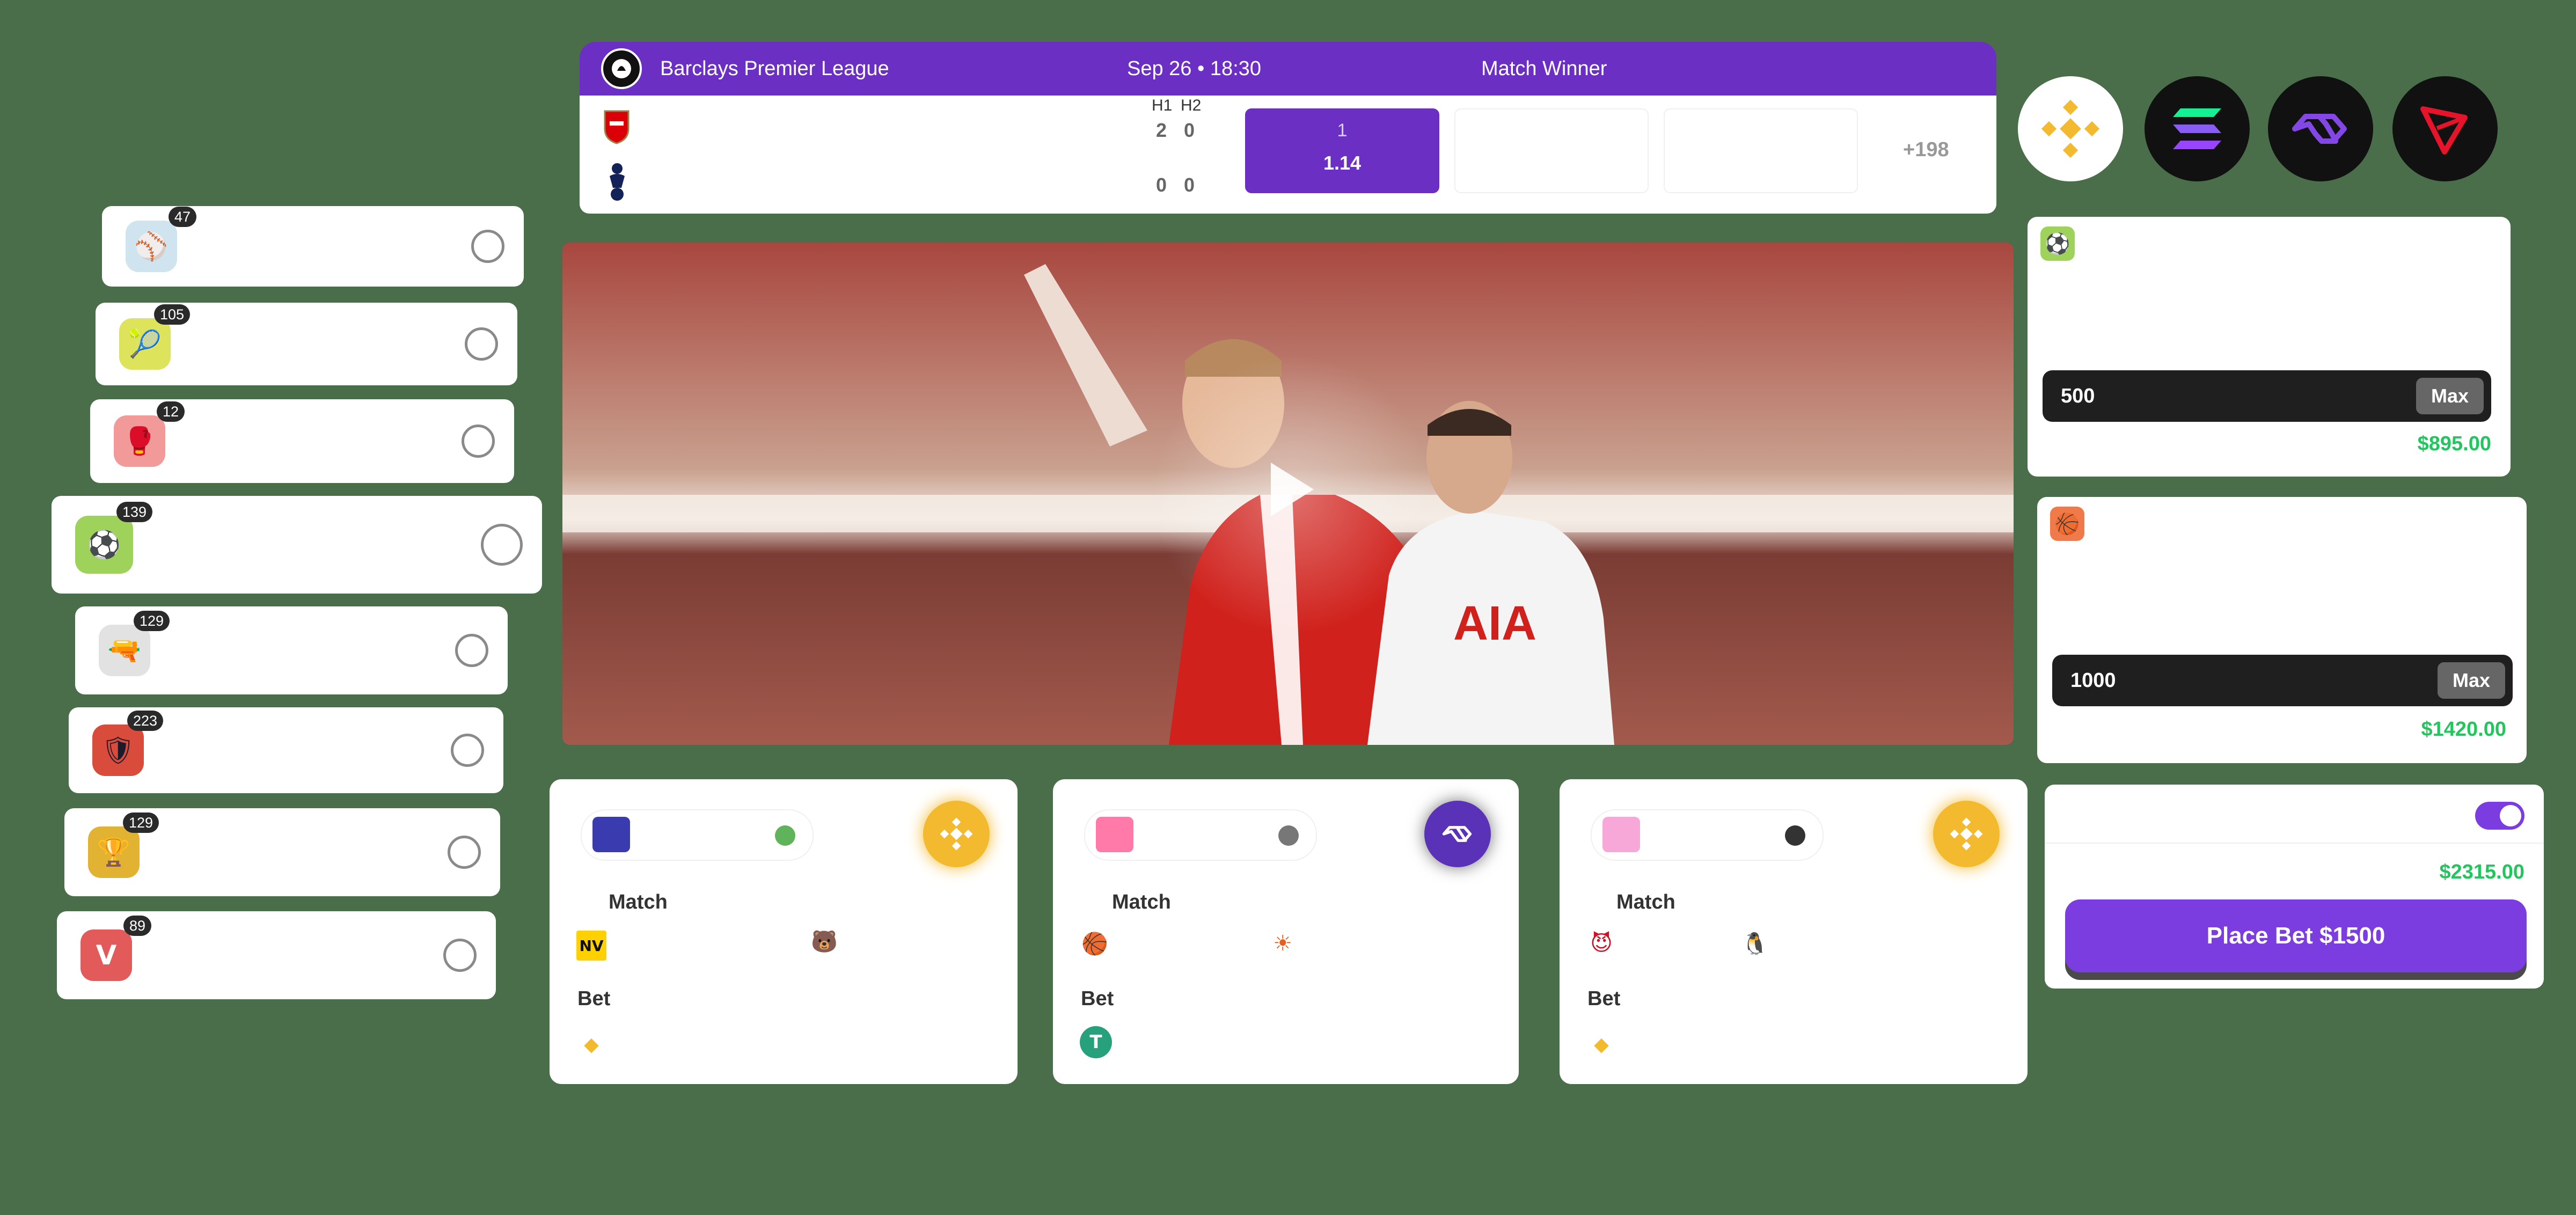 The image size is (2576, 1215). I want to click on total-payout: $2315.00, so click(2482, 872).